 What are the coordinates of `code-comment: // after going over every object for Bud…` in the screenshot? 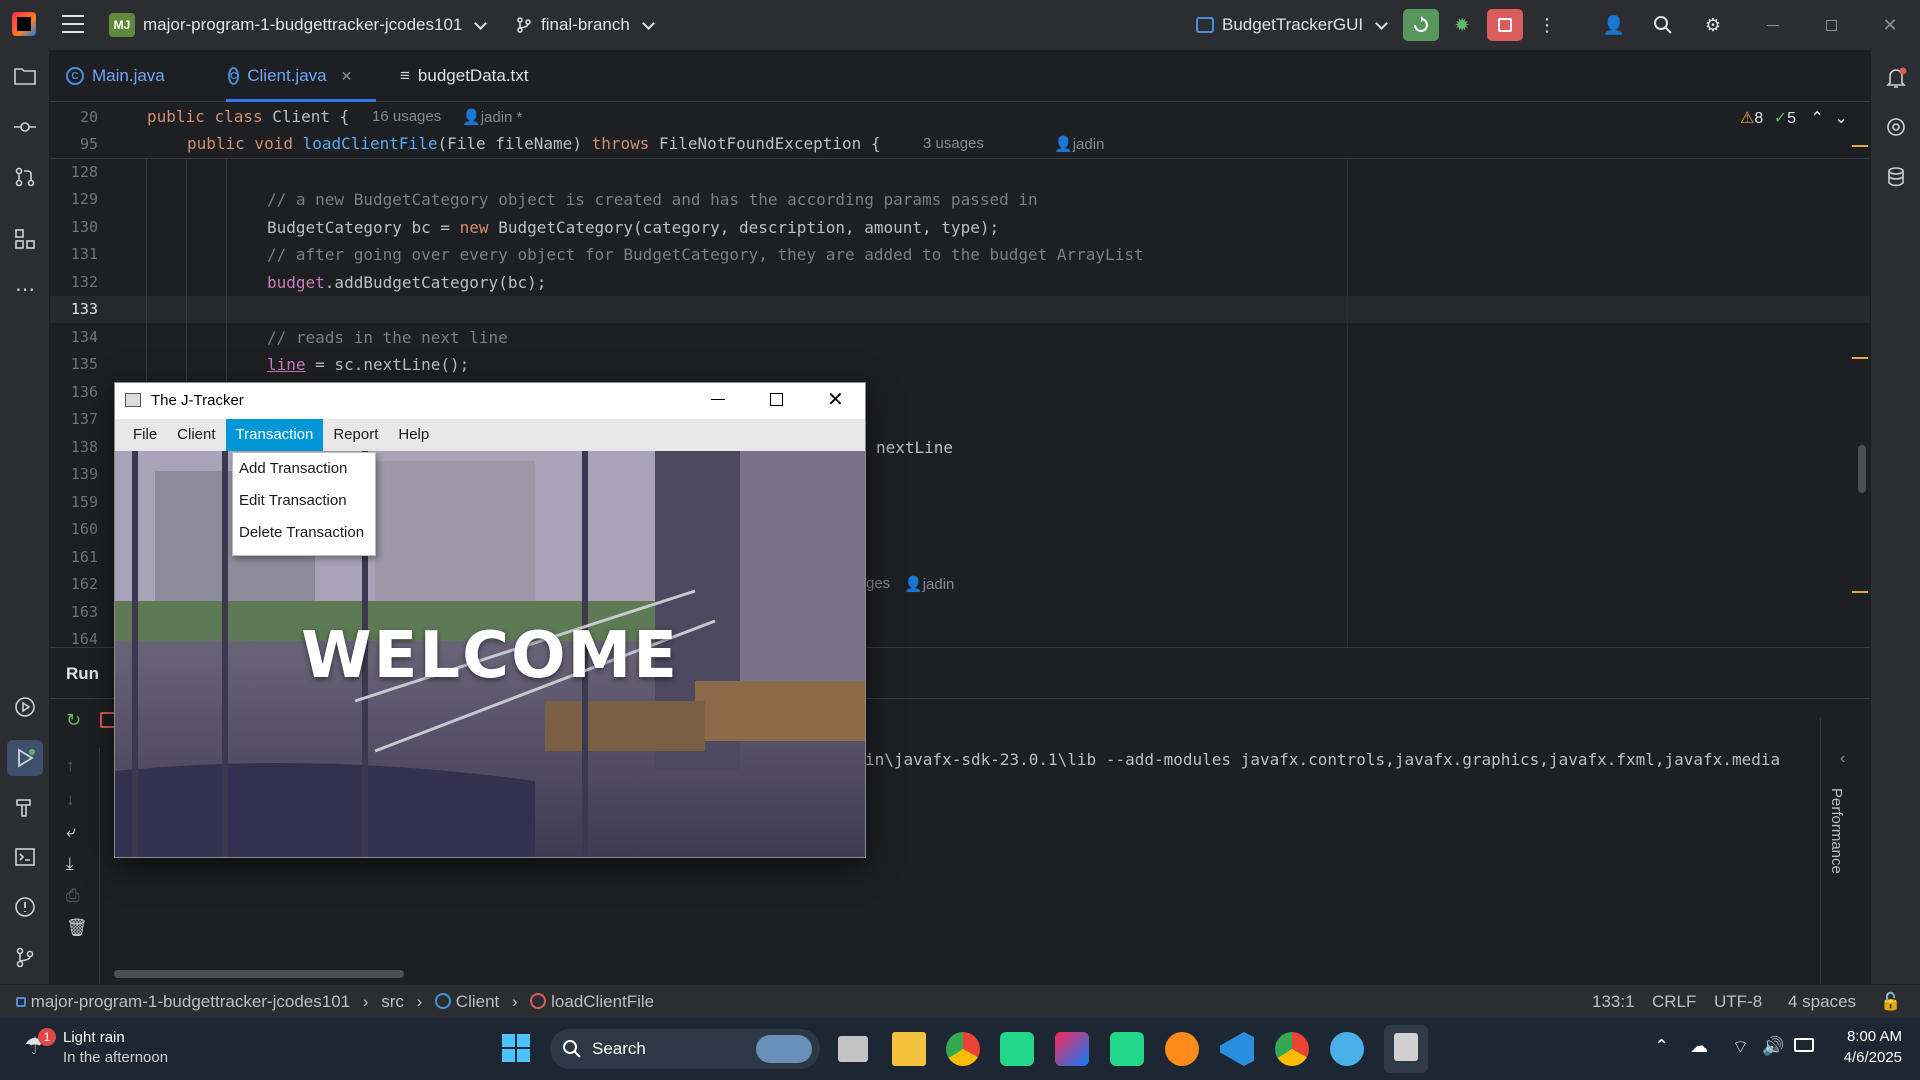 It's located at (705, 254).